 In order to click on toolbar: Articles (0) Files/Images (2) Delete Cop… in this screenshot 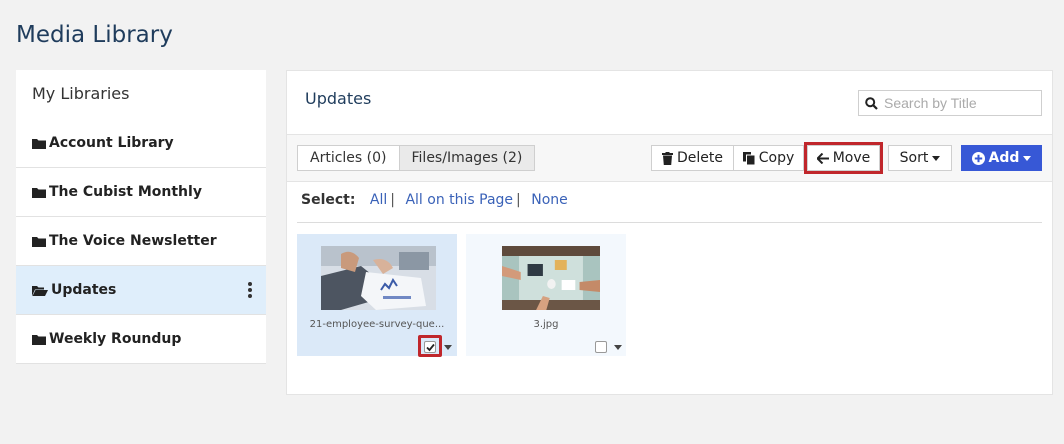, I will do `click(669, 158)`.